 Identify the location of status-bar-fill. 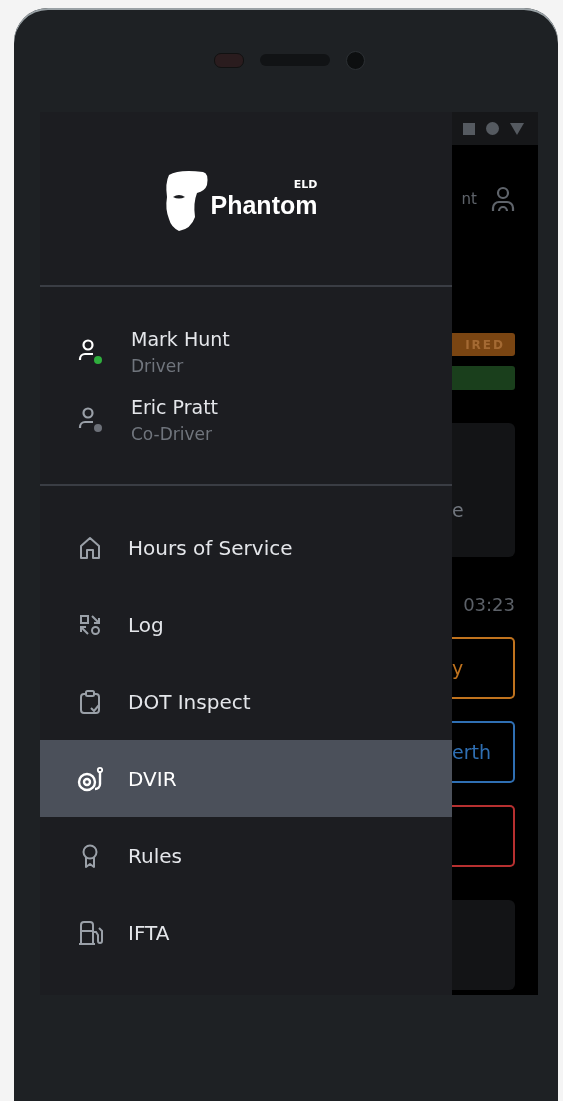
(483, 378).